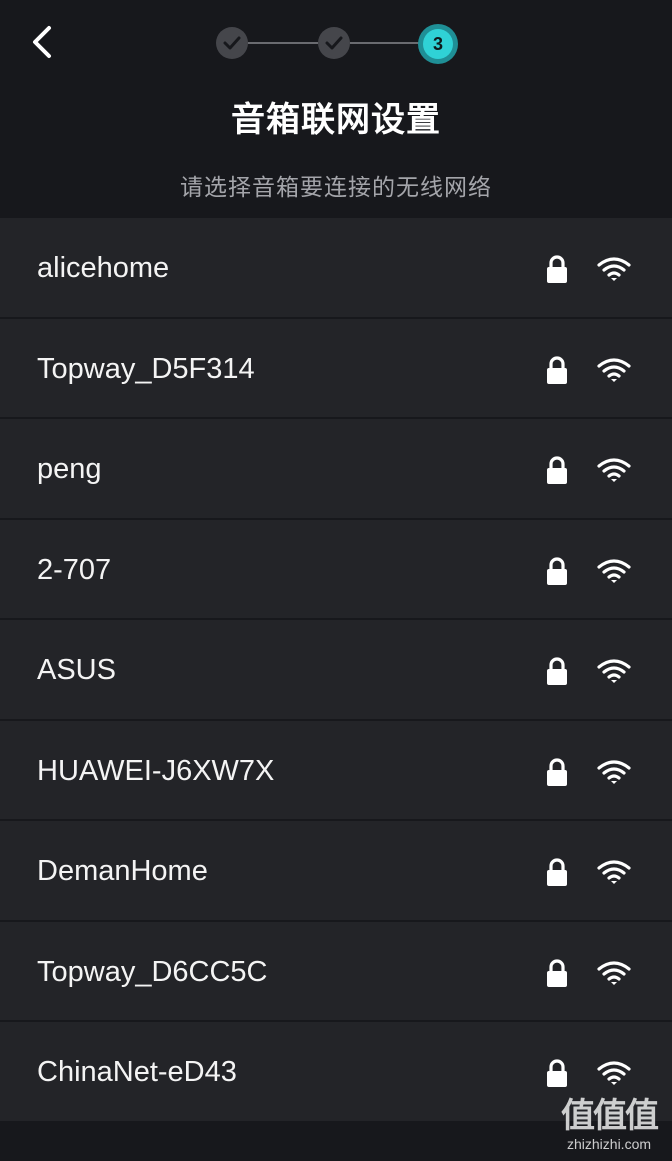 This screenshot has width=672, height=1161. I want to click on watermark: 值值值 zhizhizhi.com, so click(609, 1126).